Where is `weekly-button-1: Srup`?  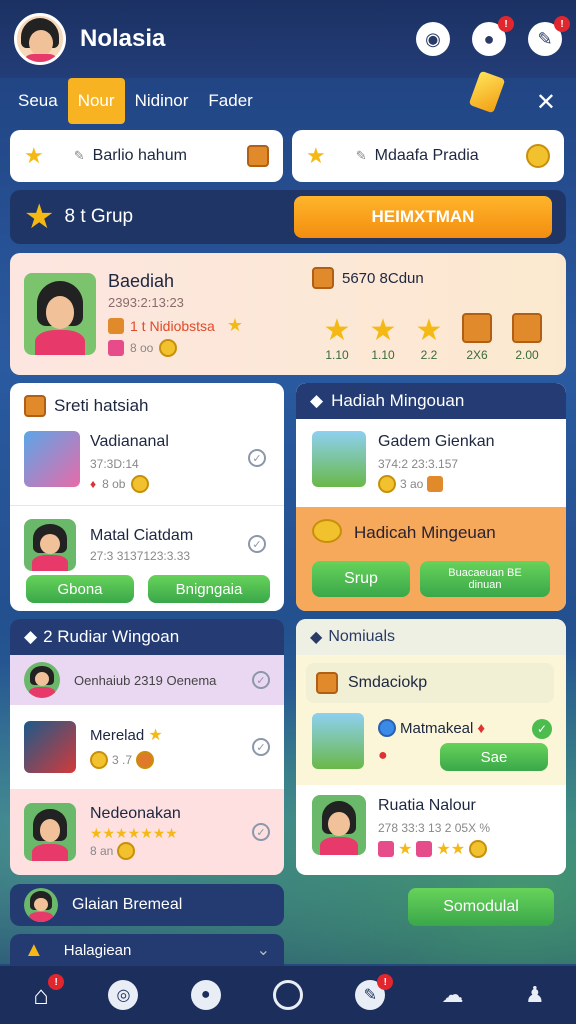 weekly-button-1: Srup is located at coordinates (361, 579).